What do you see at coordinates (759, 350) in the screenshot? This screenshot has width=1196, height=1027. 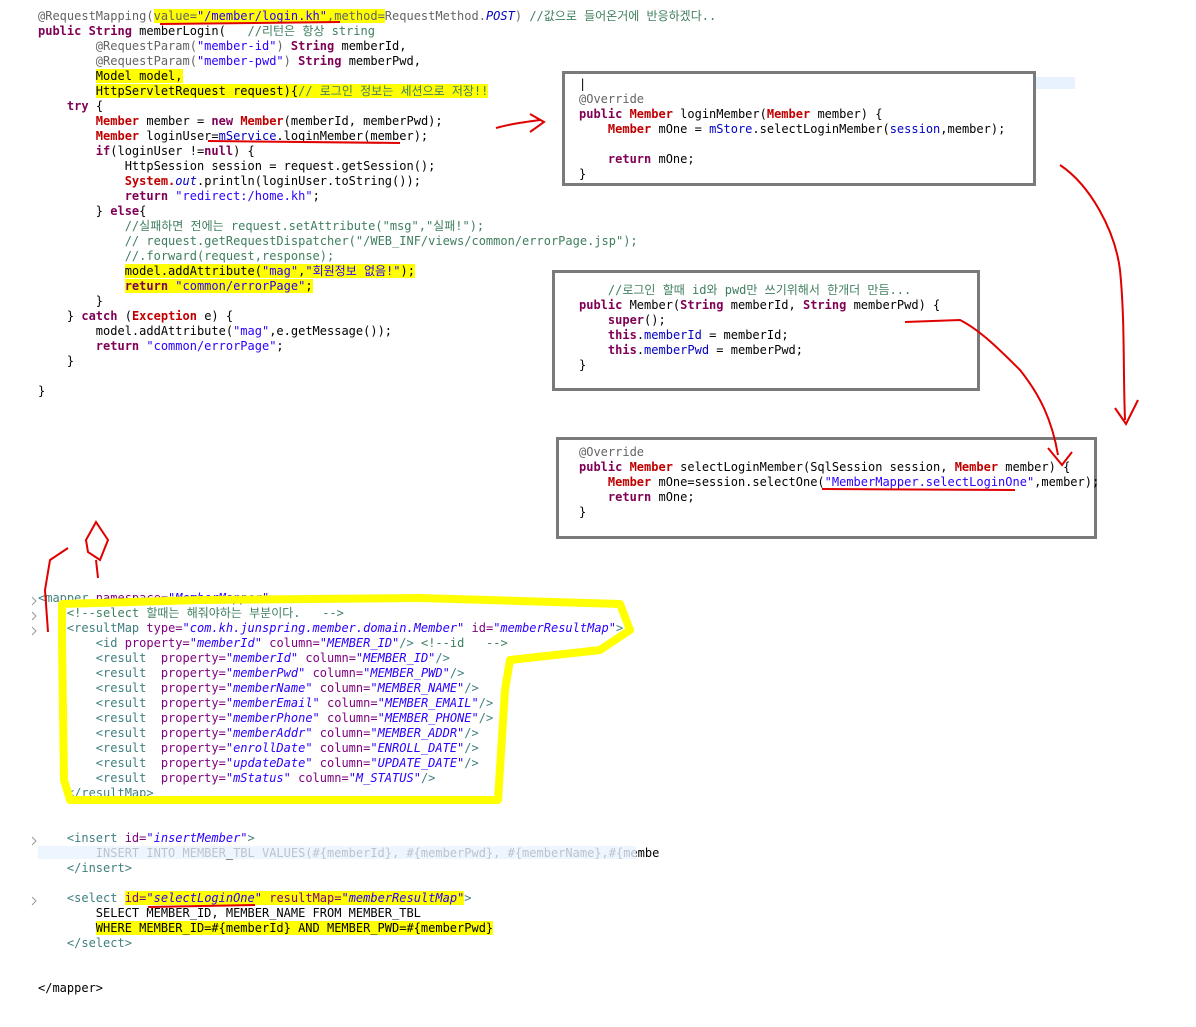 I see `code-token: = memberPwd;` at bounding box center [759, 350].